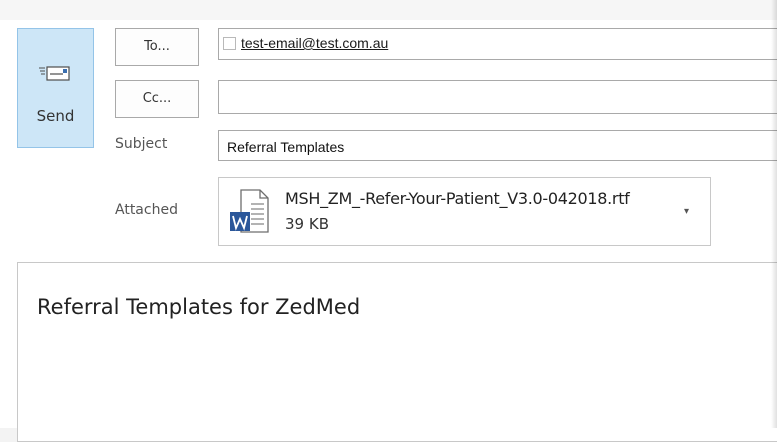  Describe the element at coordinates (54, 73) in the screenshot. I see `send-envelope-icon` at that location.